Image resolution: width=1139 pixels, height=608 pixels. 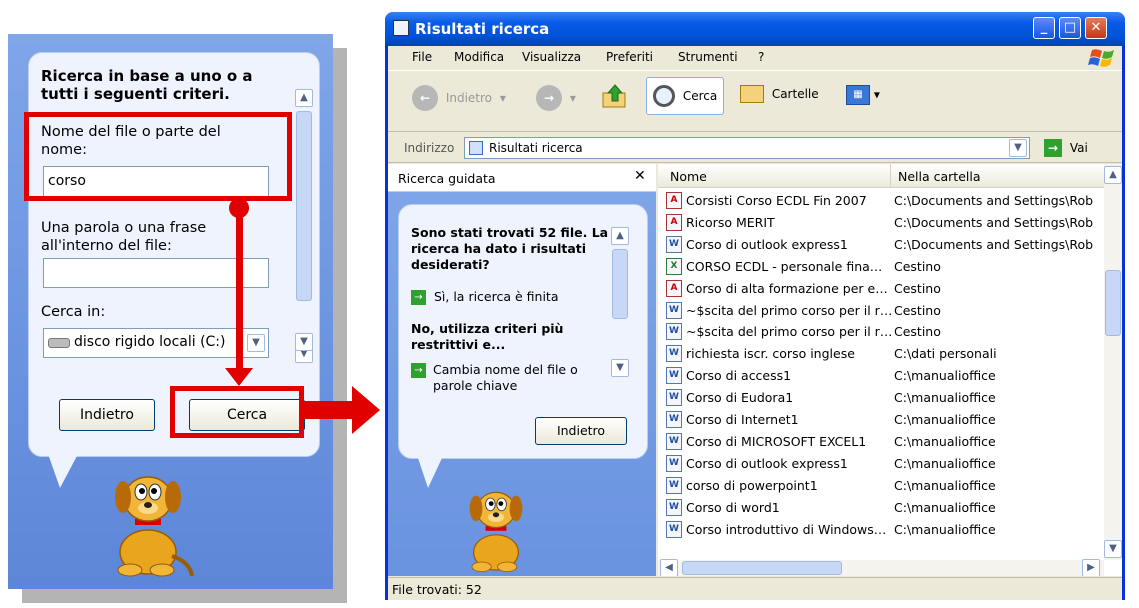 I want to click on up-folder-button, so click(x=615, y=97).